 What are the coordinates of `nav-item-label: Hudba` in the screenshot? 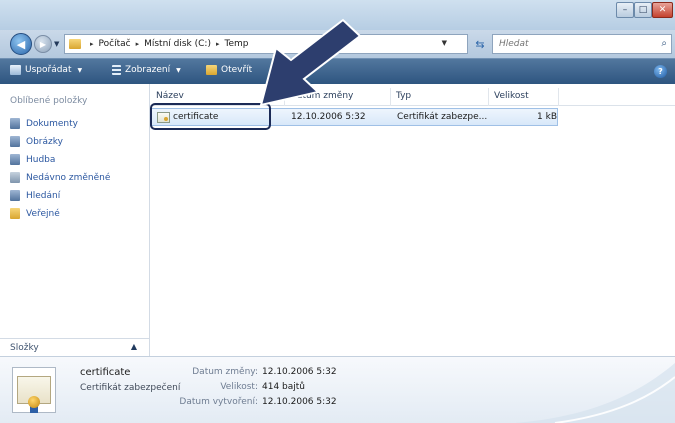 It's located at (41, 159).